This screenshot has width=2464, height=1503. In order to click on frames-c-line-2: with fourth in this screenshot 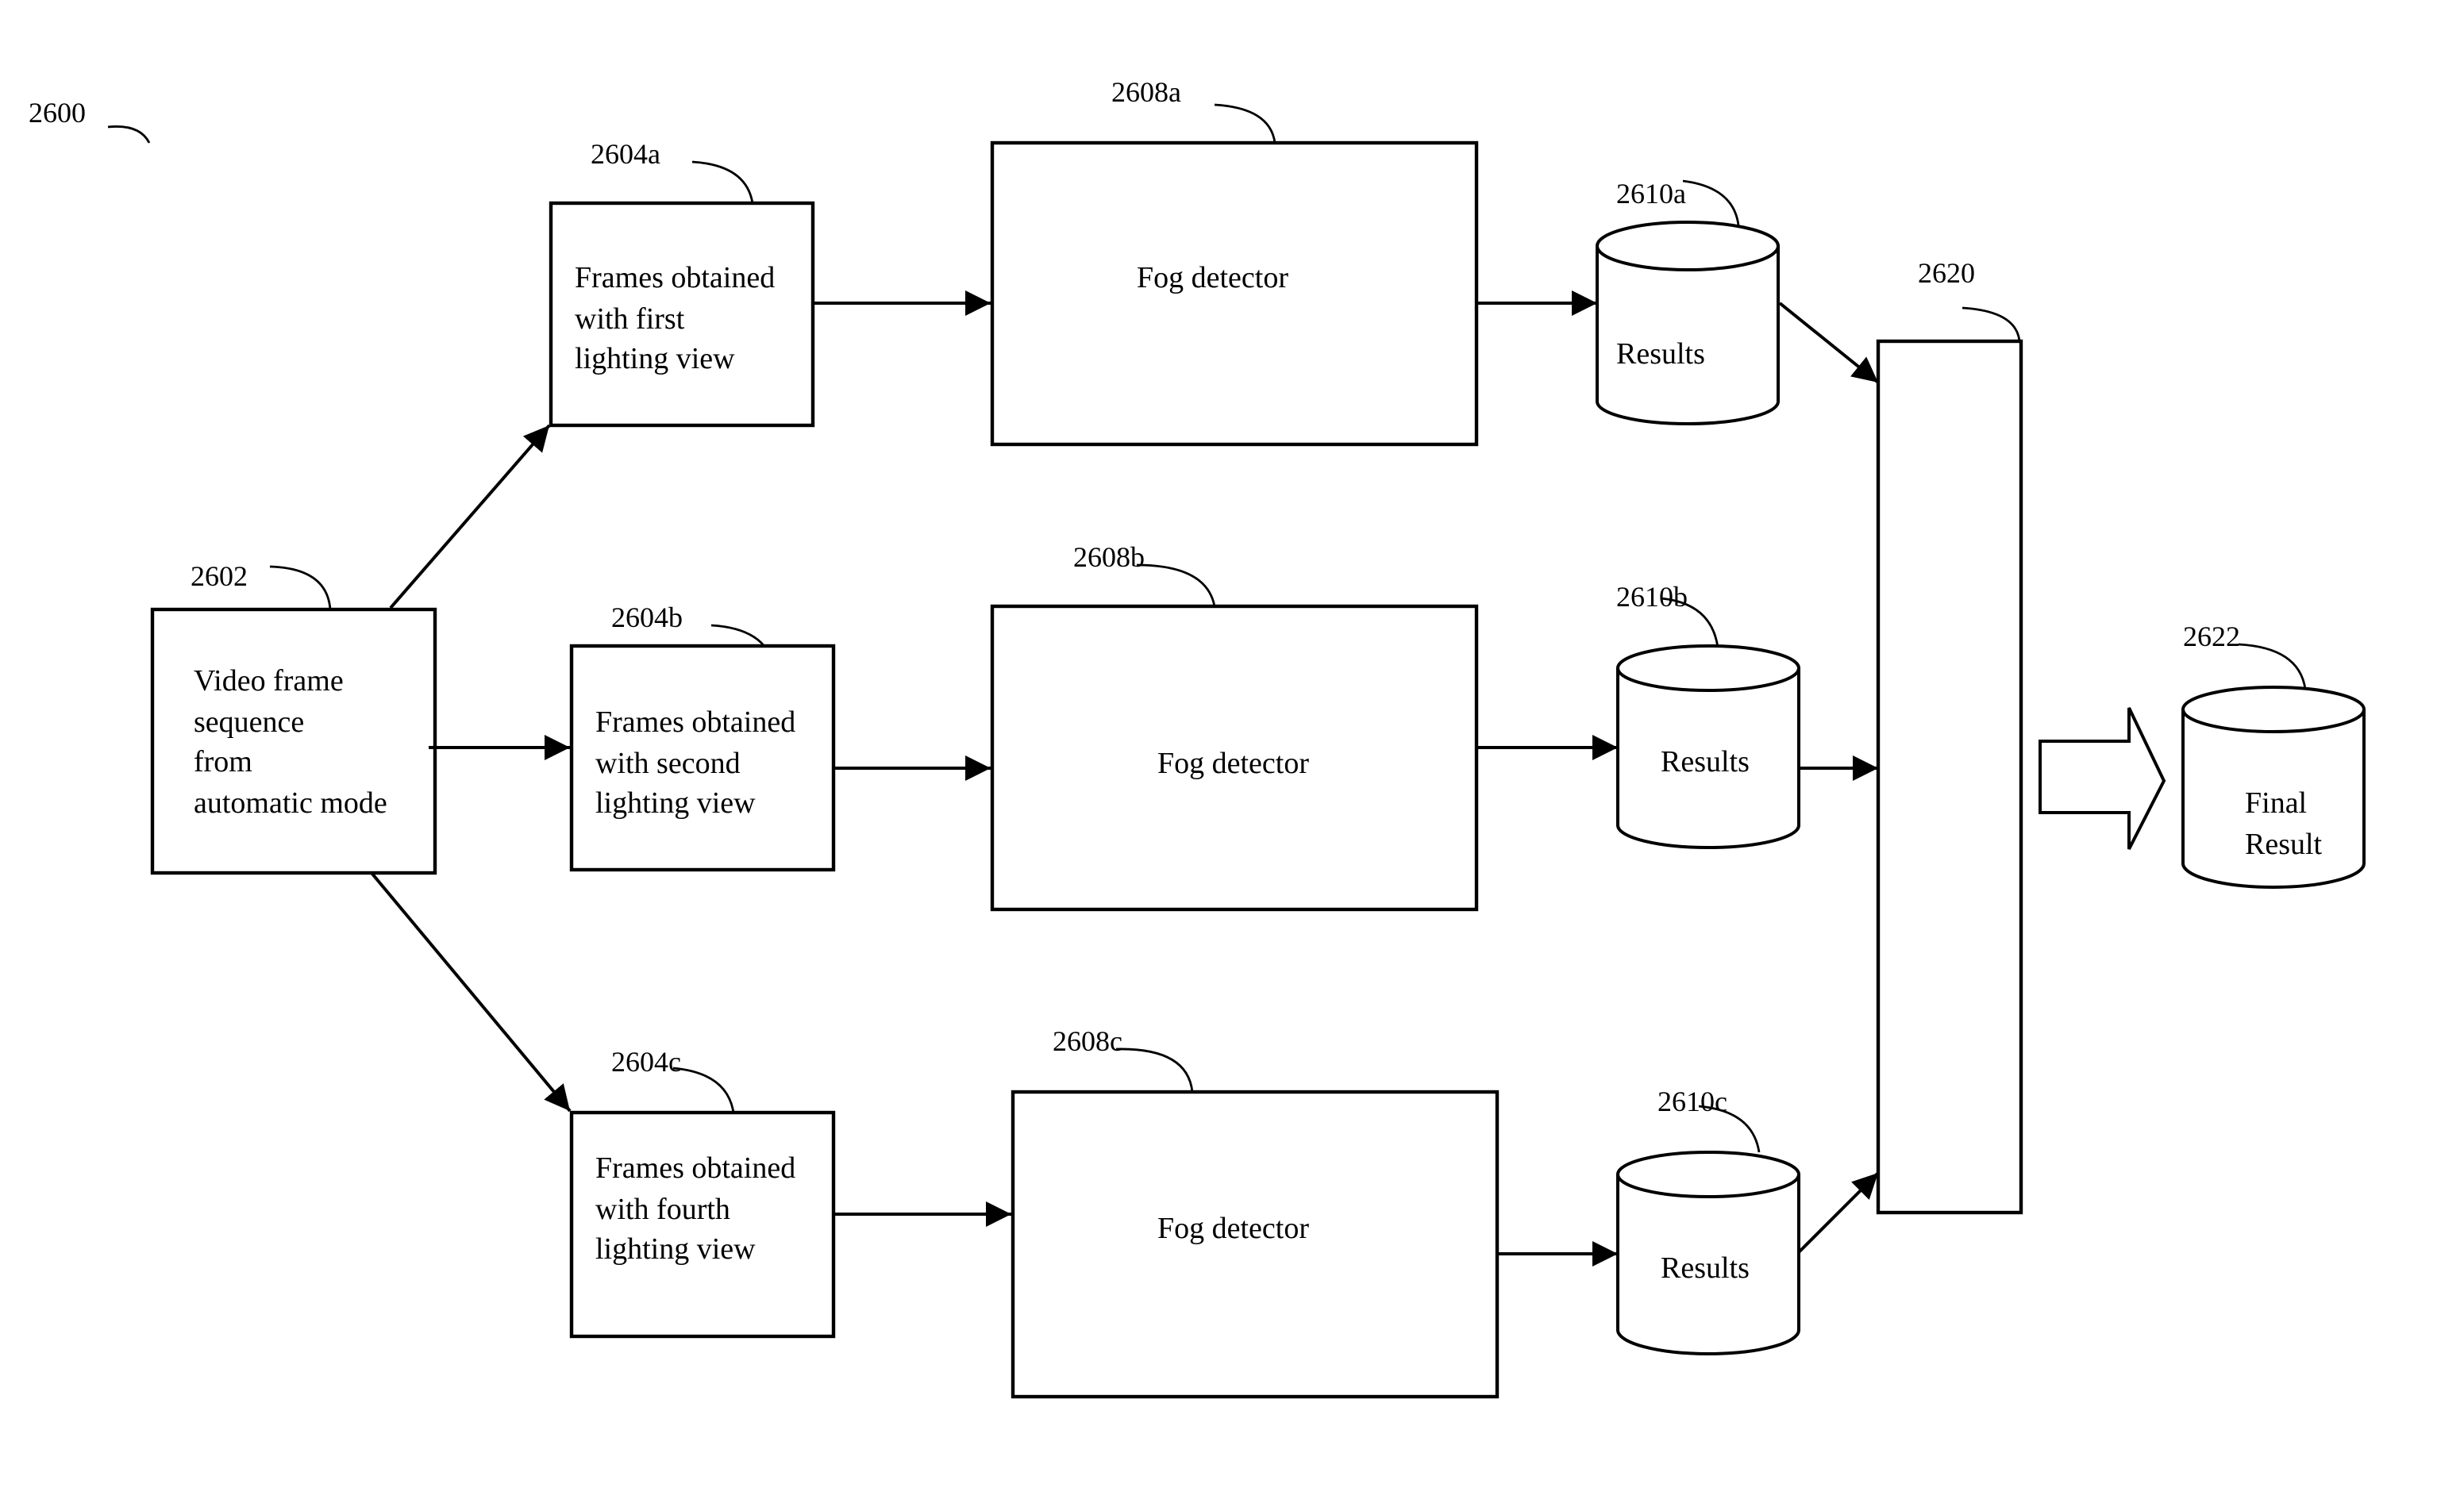, I will do `click(662, 1210)`.